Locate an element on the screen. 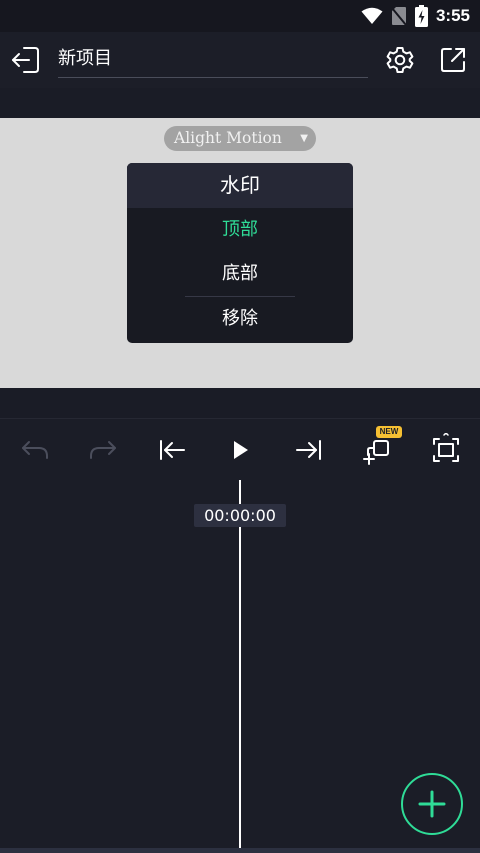  status-icons: 3:55 is located at coordinates (415, 16).